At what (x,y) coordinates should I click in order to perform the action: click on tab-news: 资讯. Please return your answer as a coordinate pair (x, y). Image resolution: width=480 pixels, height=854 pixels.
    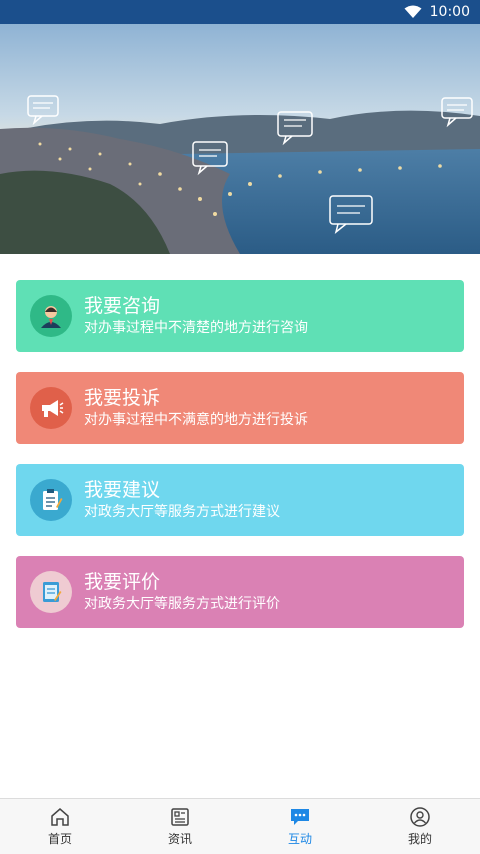
    Looking at the image, I should click on (180, 826).